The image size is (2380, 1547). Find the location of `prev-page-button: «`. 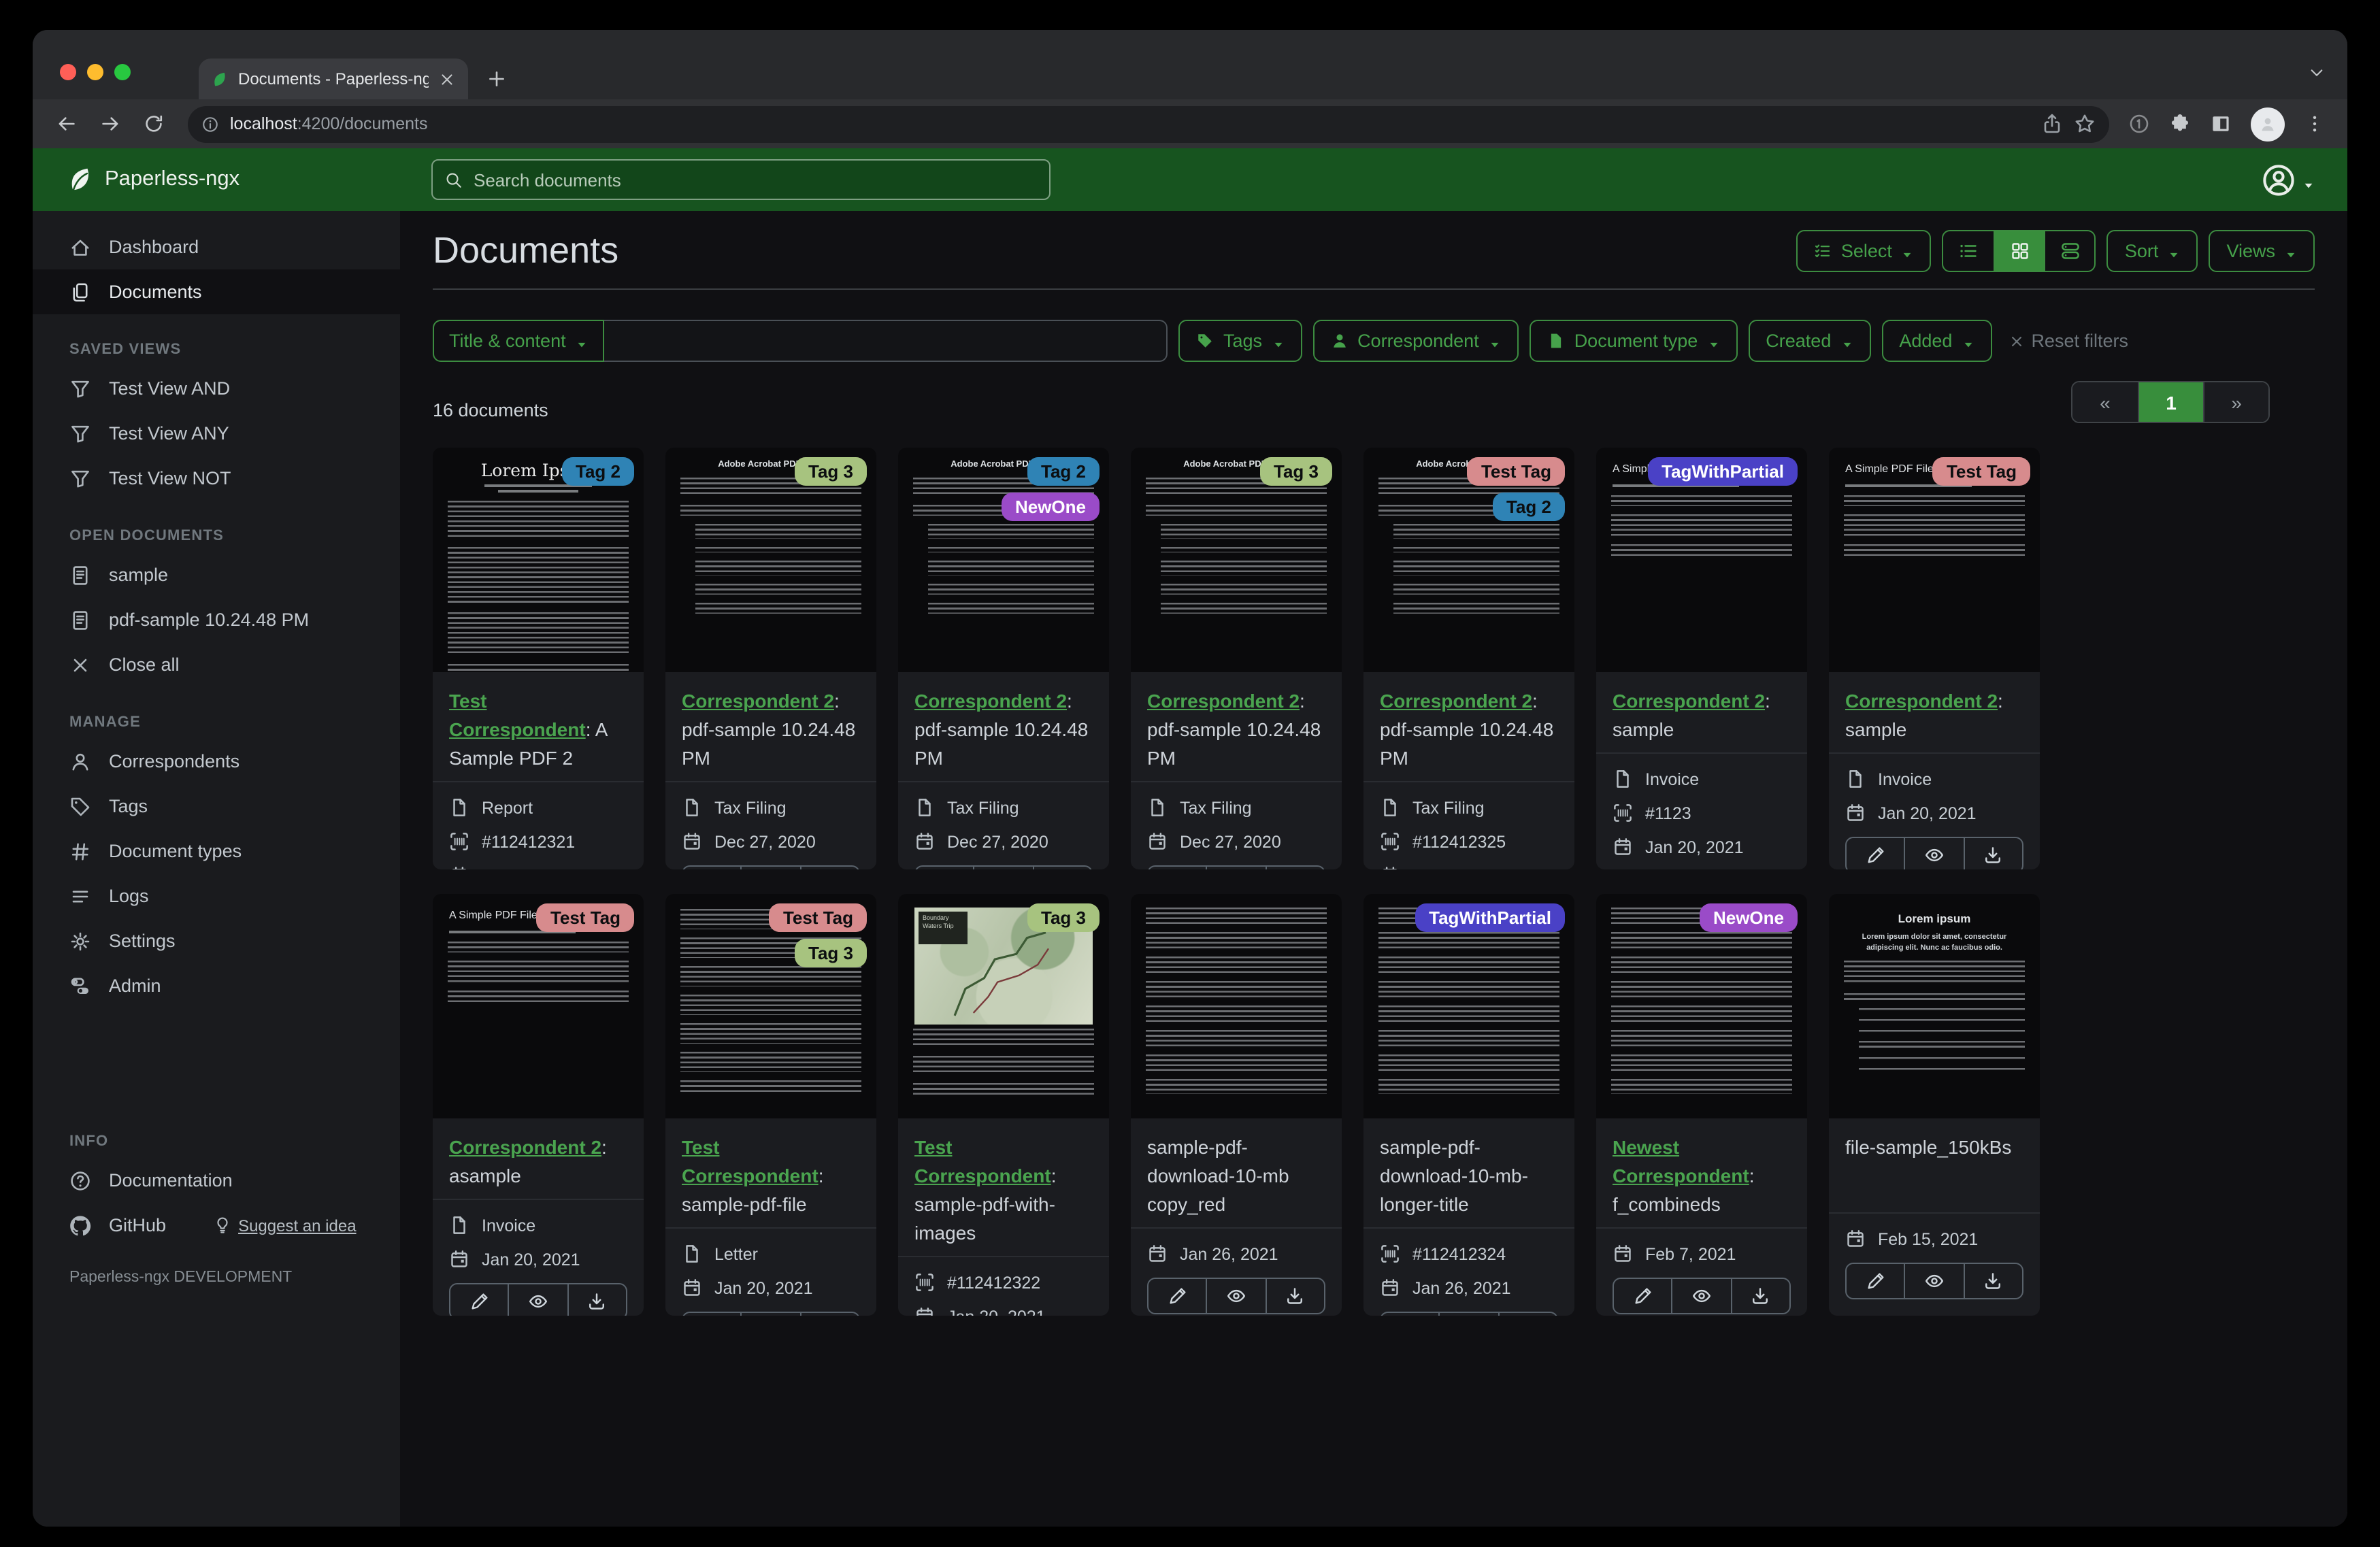

prev-page-button: « is located at coordinates (2105, 402).